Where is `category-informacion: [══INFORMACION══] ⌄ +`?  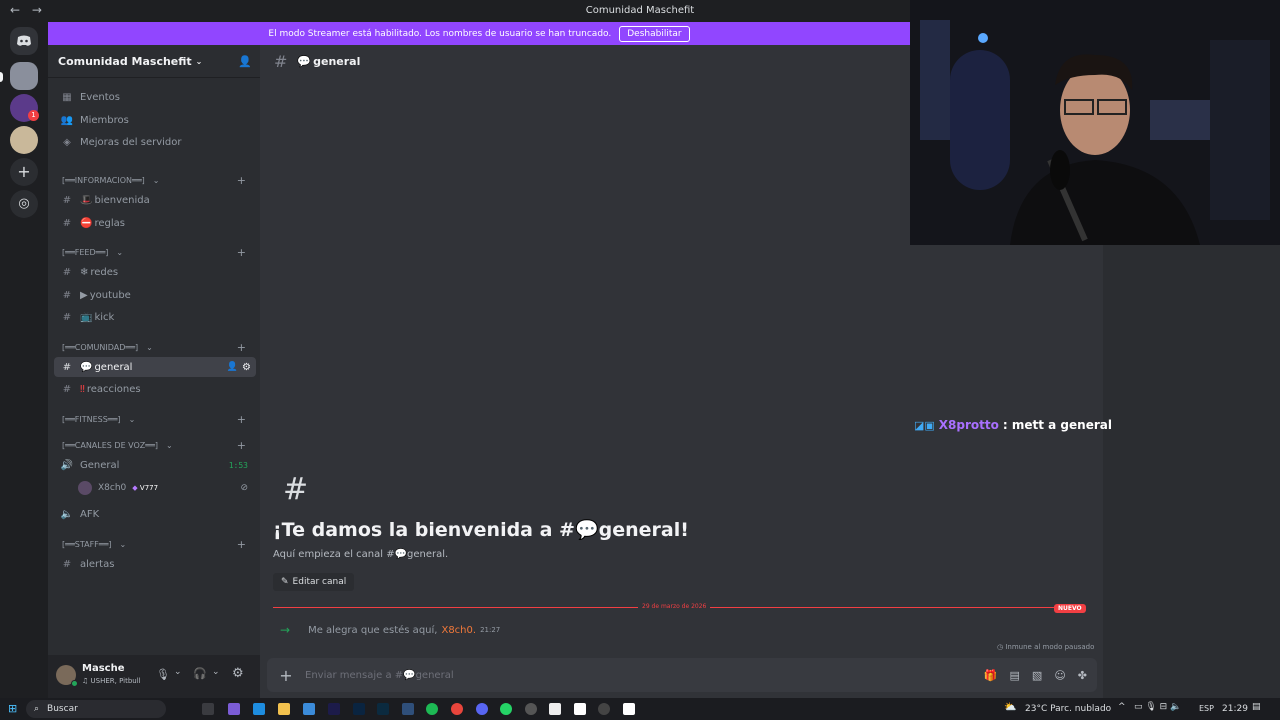 category-informacion: [══INFORMACION══] ⌄ + is located at coordinates (157, 180).